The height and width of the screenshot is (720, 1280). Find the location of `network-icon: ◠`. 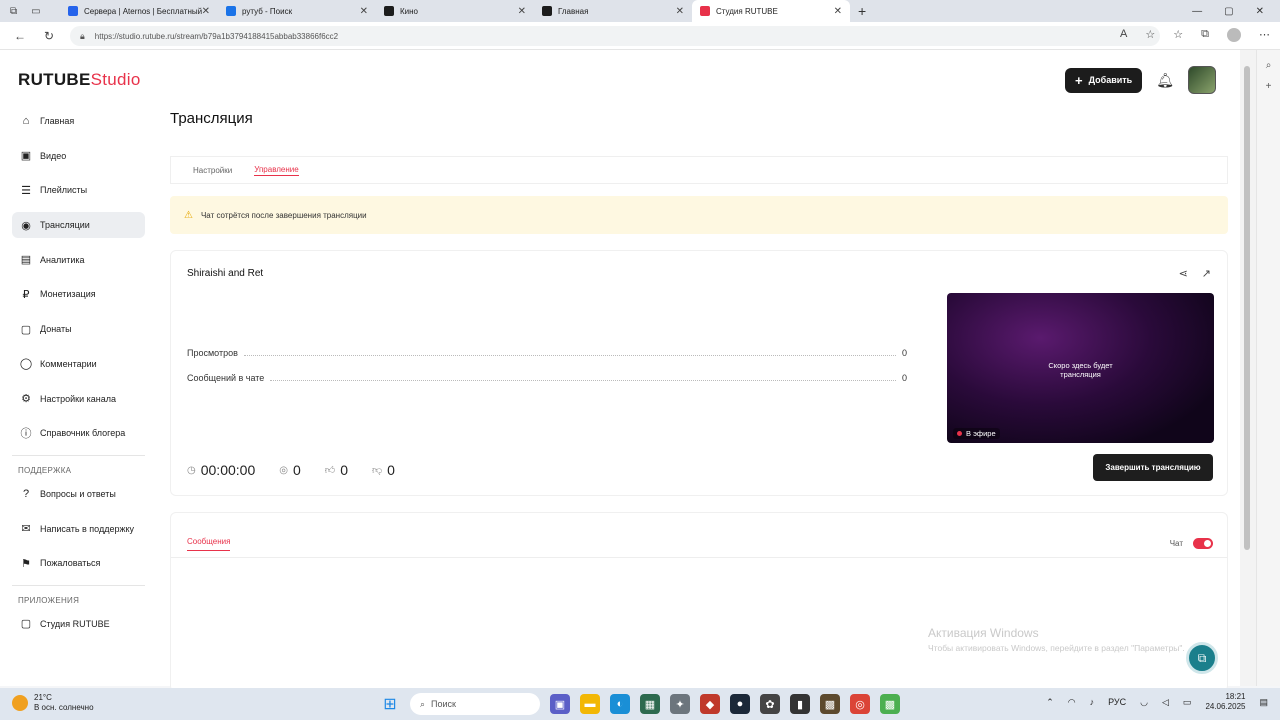

network-icon: ◠ is located at coordinates (1072, 702).